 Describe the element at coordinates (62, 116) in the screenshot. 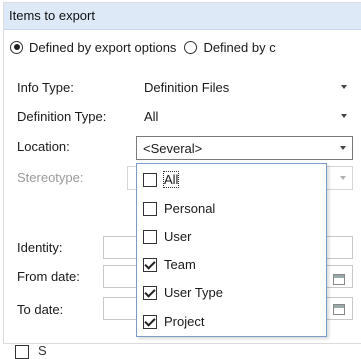

I see `definition-type-label: Definition Type:` at that location.